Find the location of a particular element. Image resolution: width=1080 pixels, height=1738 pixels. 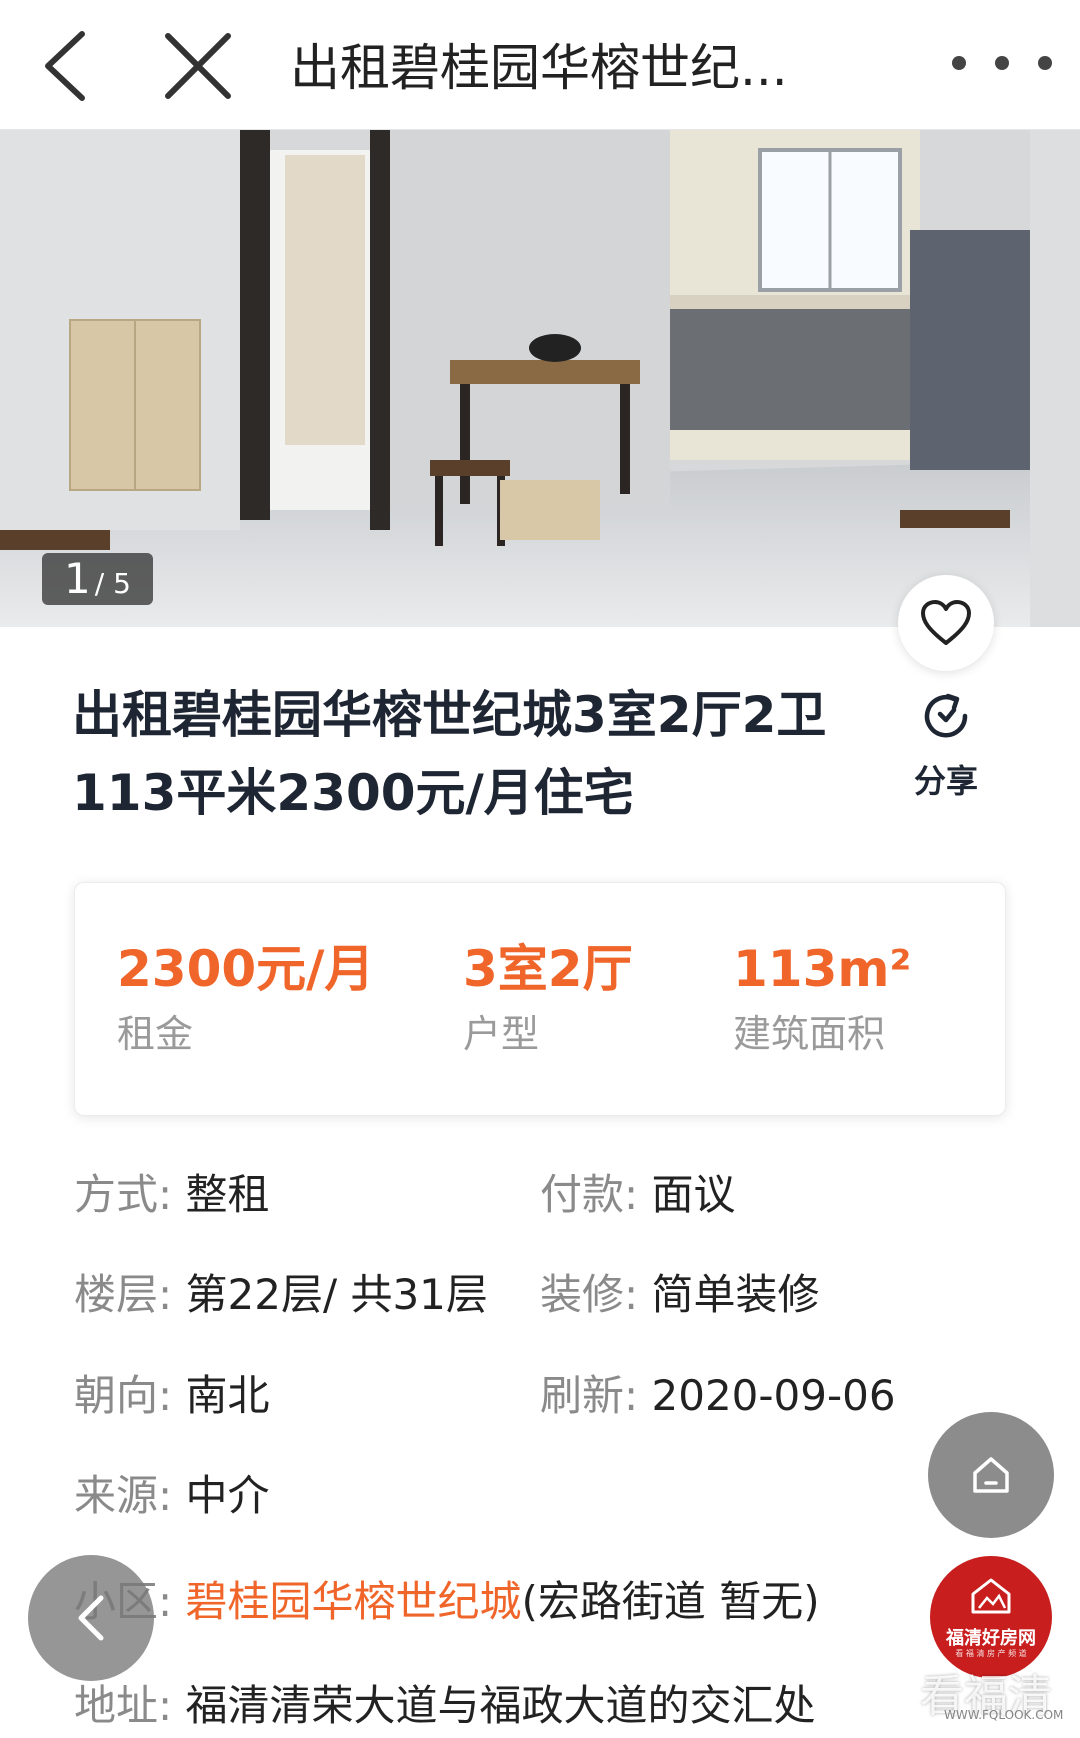

rent-label: 租金 is located at coordinates (155, 1034).